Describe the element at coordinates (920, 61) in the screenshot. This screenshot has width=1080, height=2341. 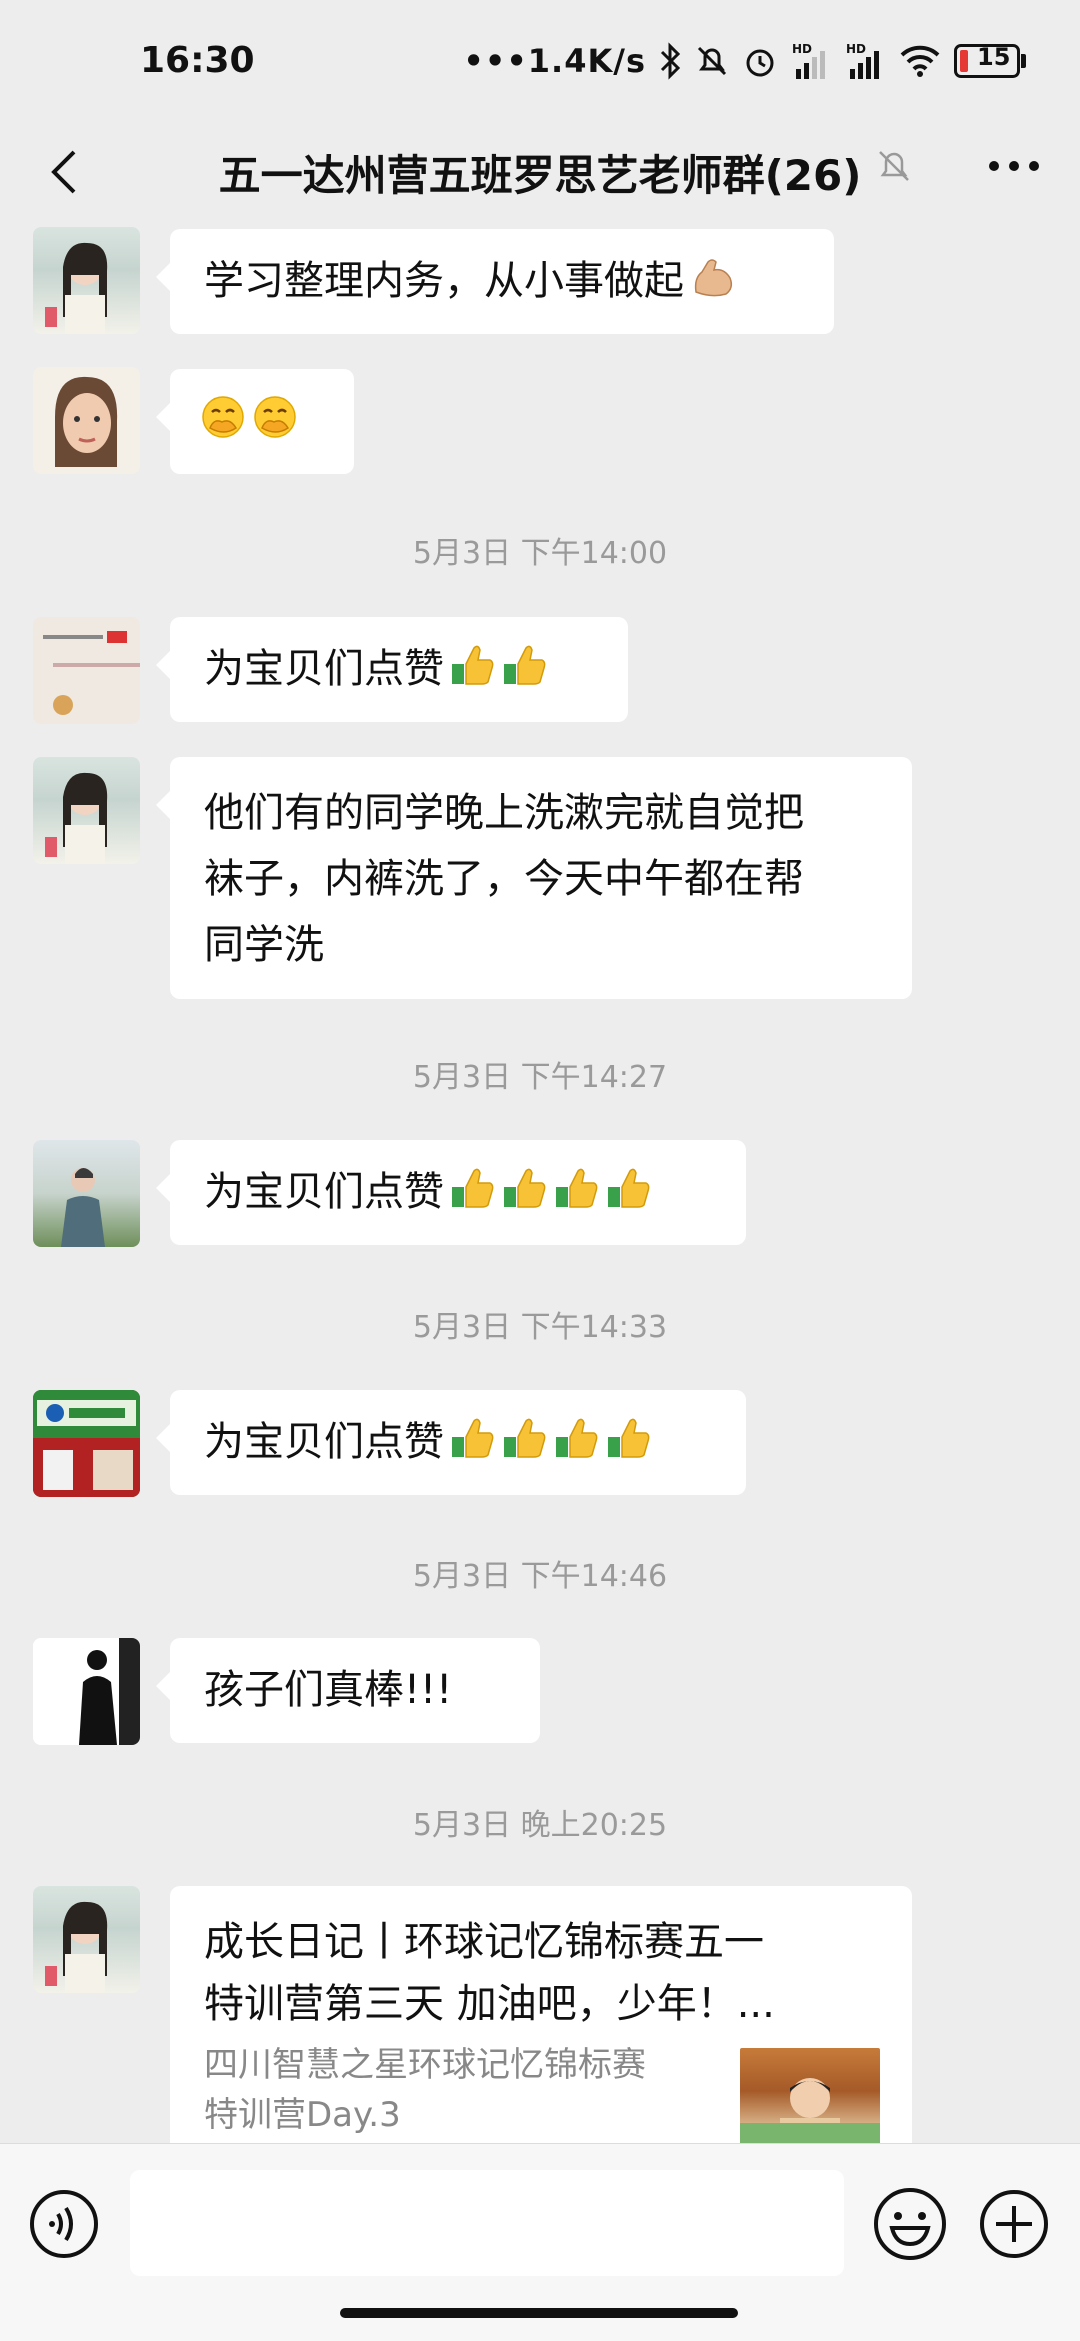
I see `wifi-icon` at that location.